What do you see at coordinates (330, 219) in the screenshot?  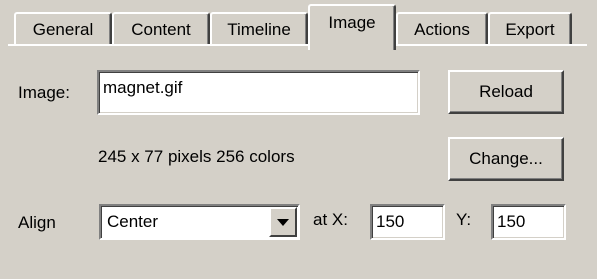 I see `x-label: at X:` at bounding box center [330, 219].